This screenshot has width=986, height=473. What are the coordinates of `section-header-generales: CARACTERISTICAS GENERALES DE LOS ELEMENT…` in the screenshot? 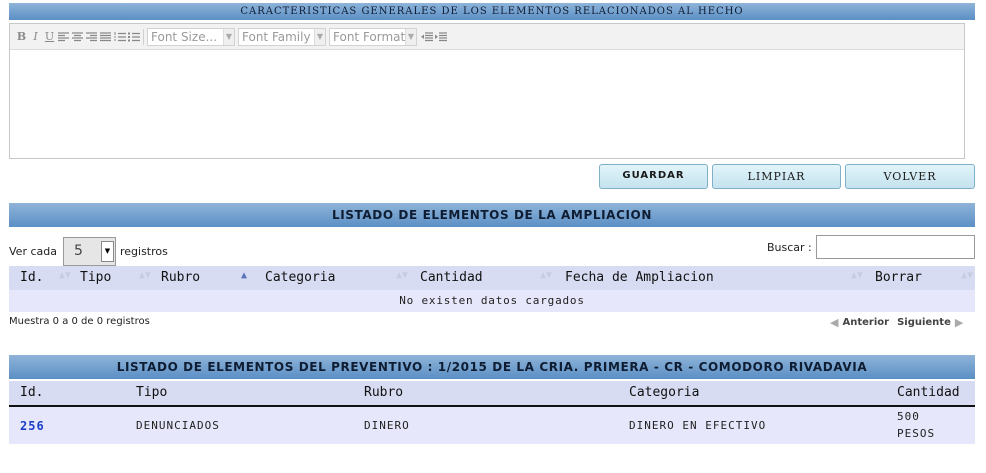 It's located at (492, 11).